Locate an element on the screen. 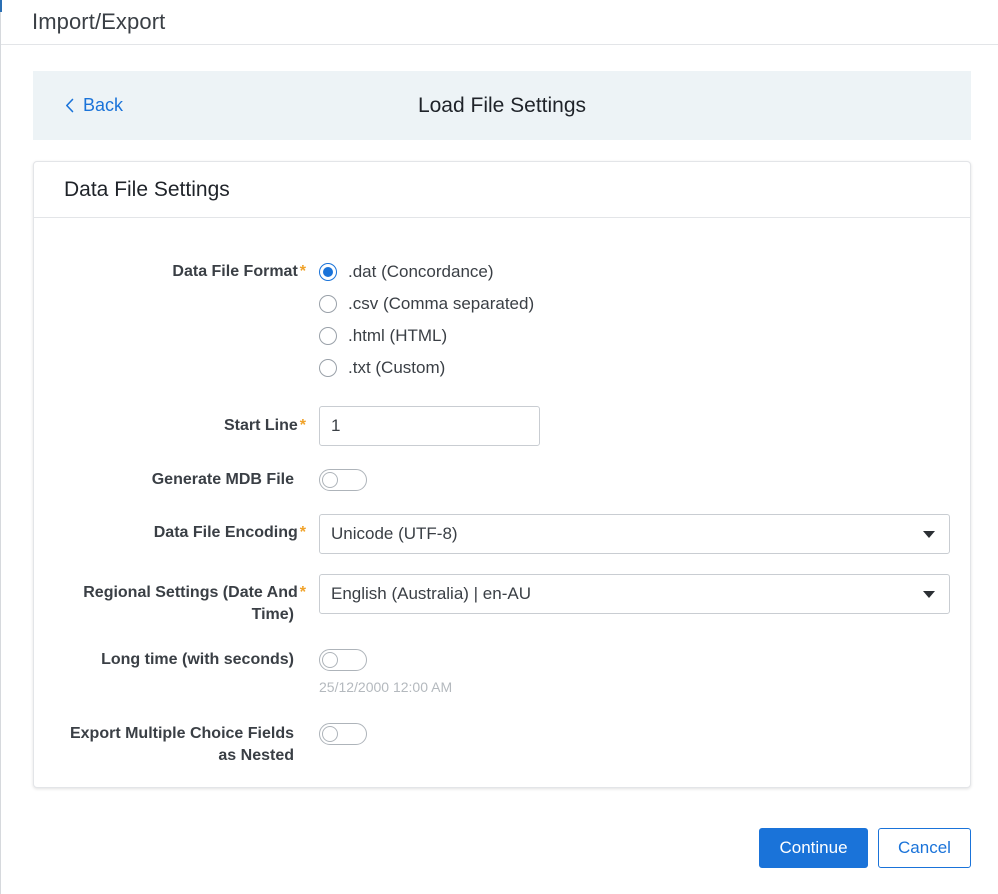 This screenshot has width=998, height=894. export-nested-label: Export Multiple Choice Fields as Nested is located at coordinates (182, 745).